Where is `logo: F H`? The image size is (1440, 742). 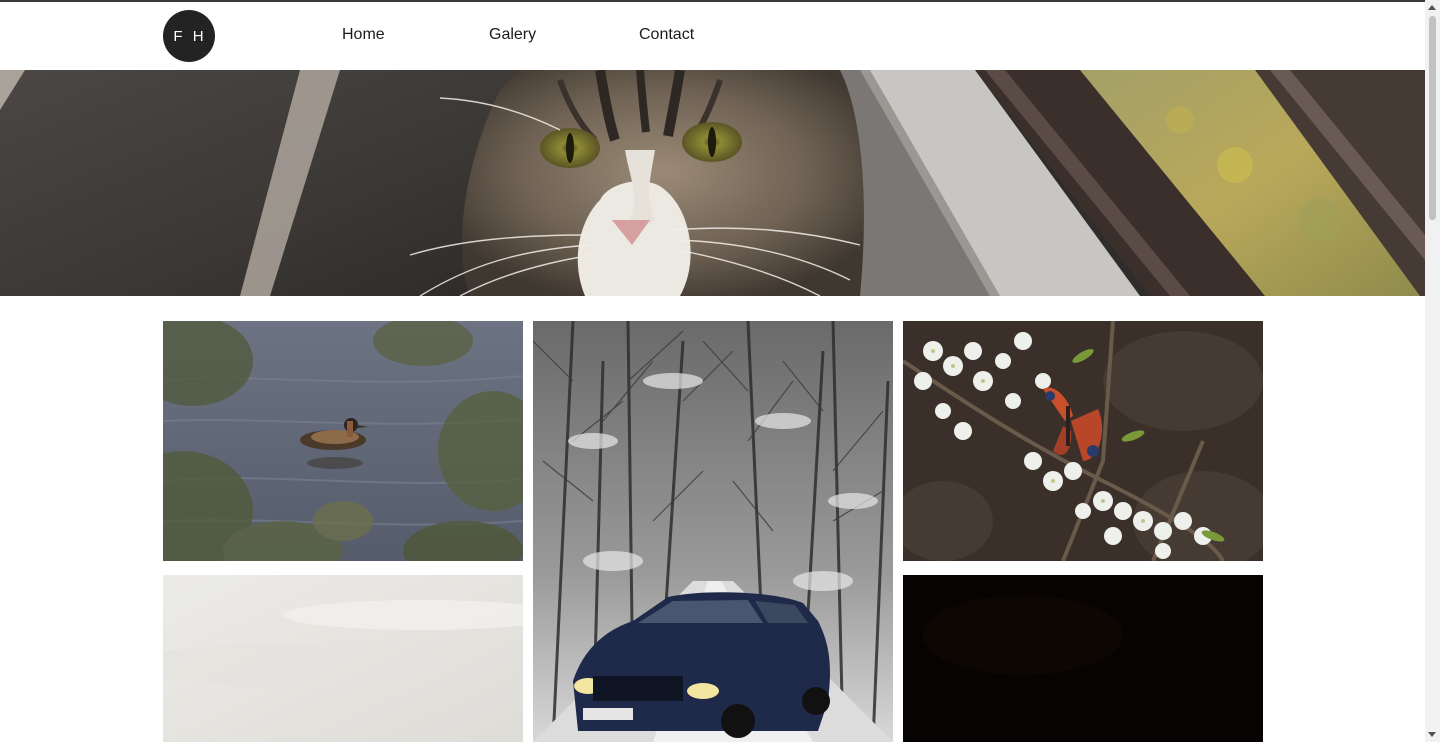
logo: F H is located at coordinates (189, 36).